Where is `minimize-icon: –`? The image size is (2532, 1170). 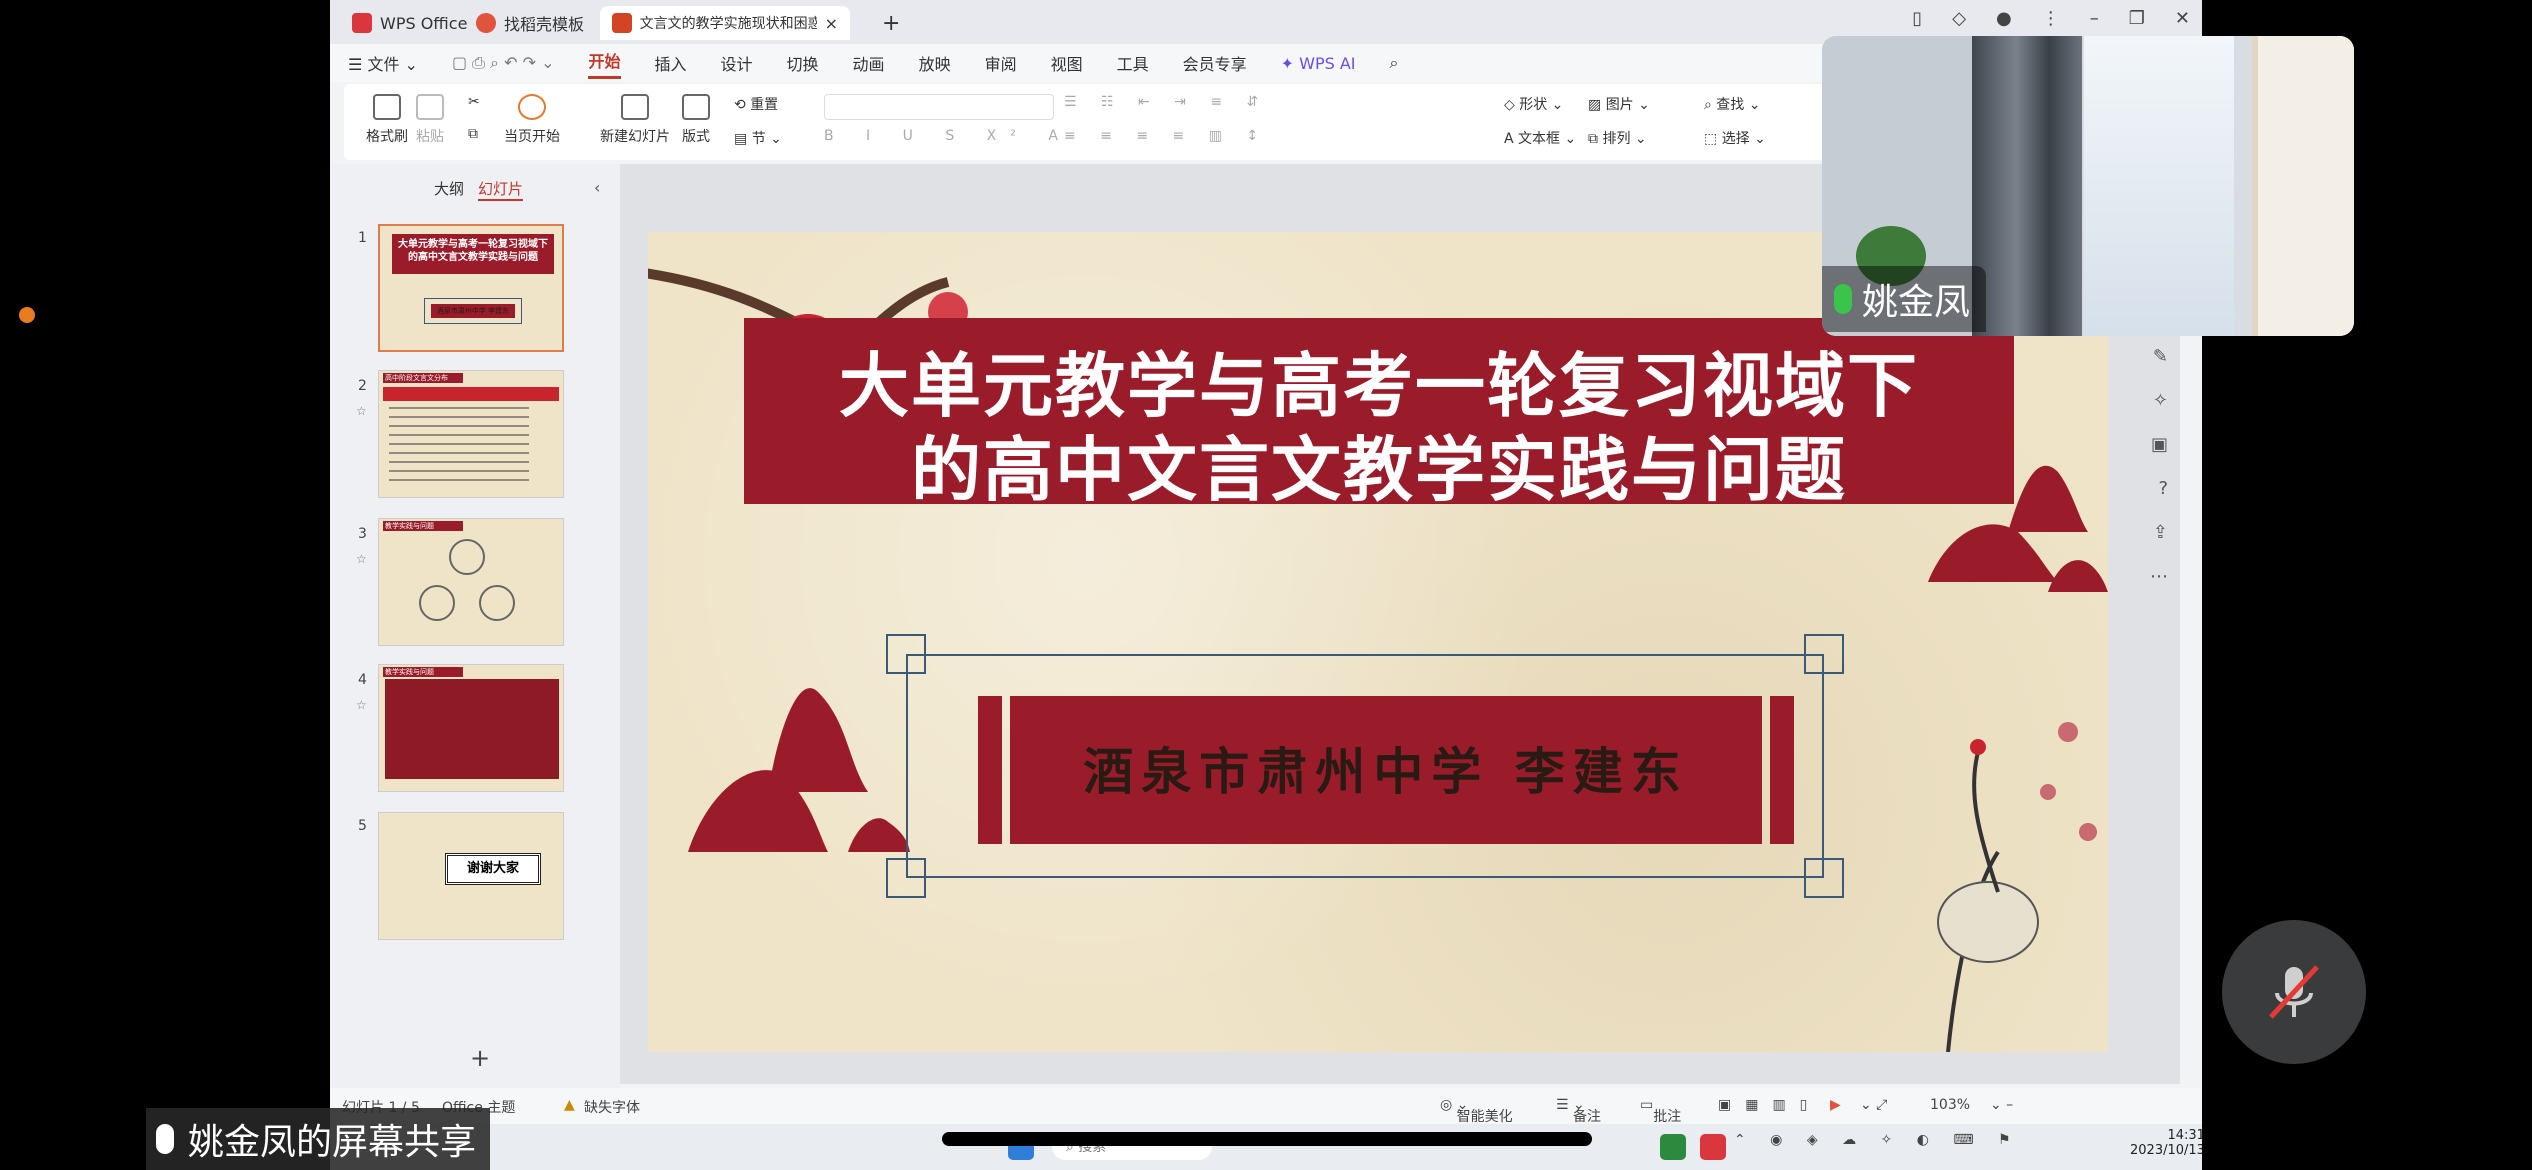 minimize-icon: – is located at coordinates (2094, 18).